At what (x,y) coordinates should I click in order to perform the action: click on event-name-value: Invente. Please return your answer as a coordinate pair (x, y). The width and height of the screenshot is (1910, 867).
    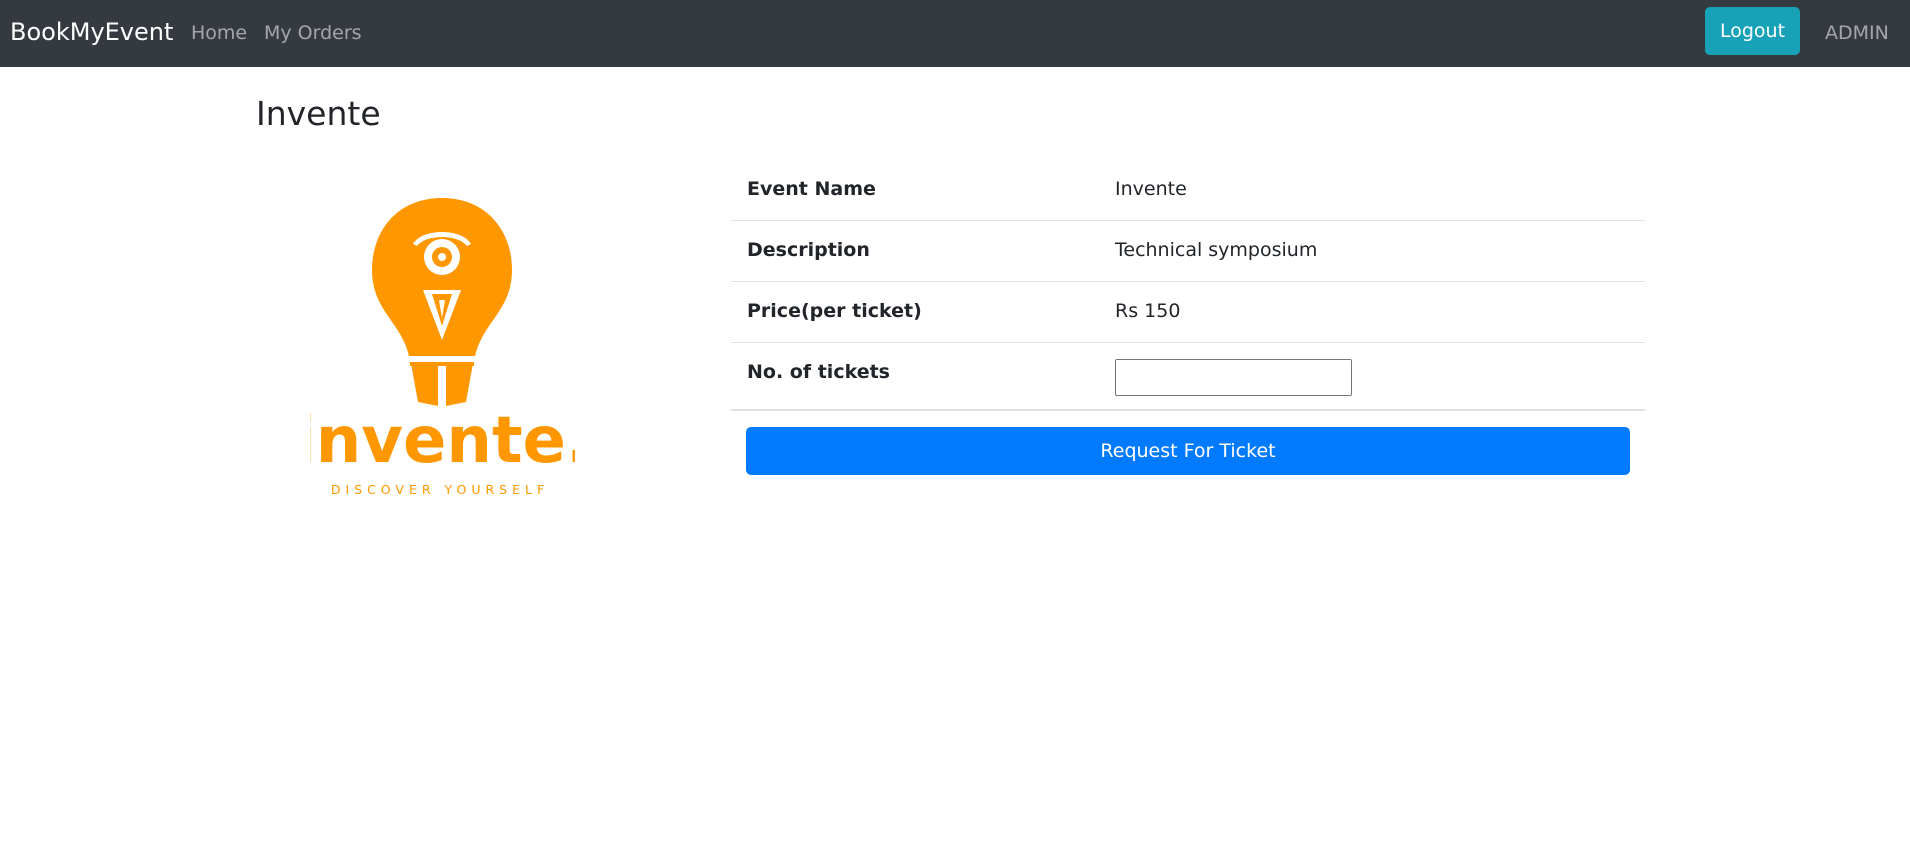
    Looking at the image, I should click on (1151, 189).